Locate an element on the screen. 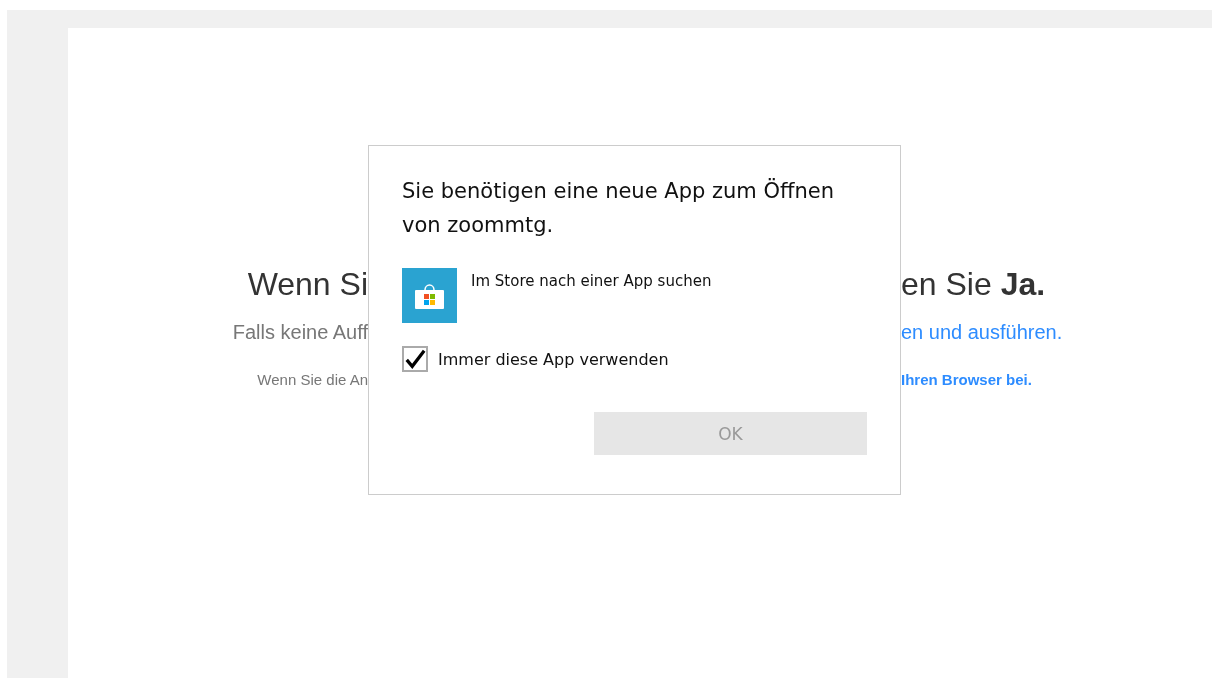  heading-text: en Sie Ja. is located at coordinates (974, 284).